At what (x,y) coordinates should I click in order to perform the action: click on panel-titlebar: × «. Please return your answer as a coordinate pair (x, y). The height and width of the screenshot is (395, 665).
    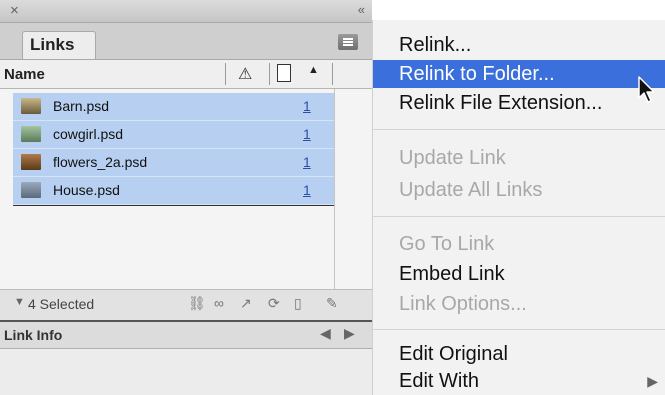
    Looking at the image, I should click on (186, 11).